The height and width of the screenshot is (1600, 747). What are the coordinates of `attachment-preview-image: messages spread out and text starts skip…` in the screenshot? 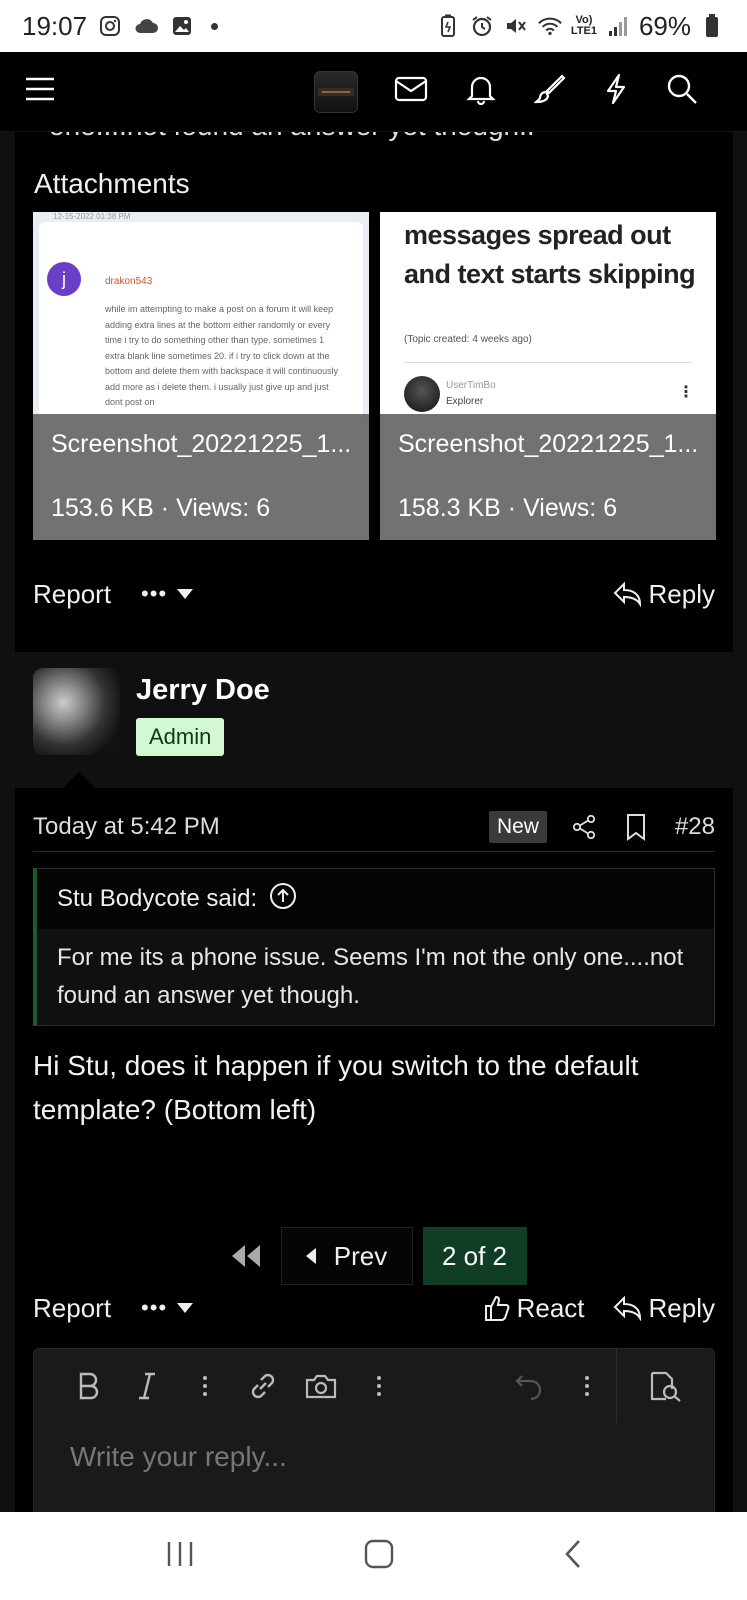 It's located at (548, 317).